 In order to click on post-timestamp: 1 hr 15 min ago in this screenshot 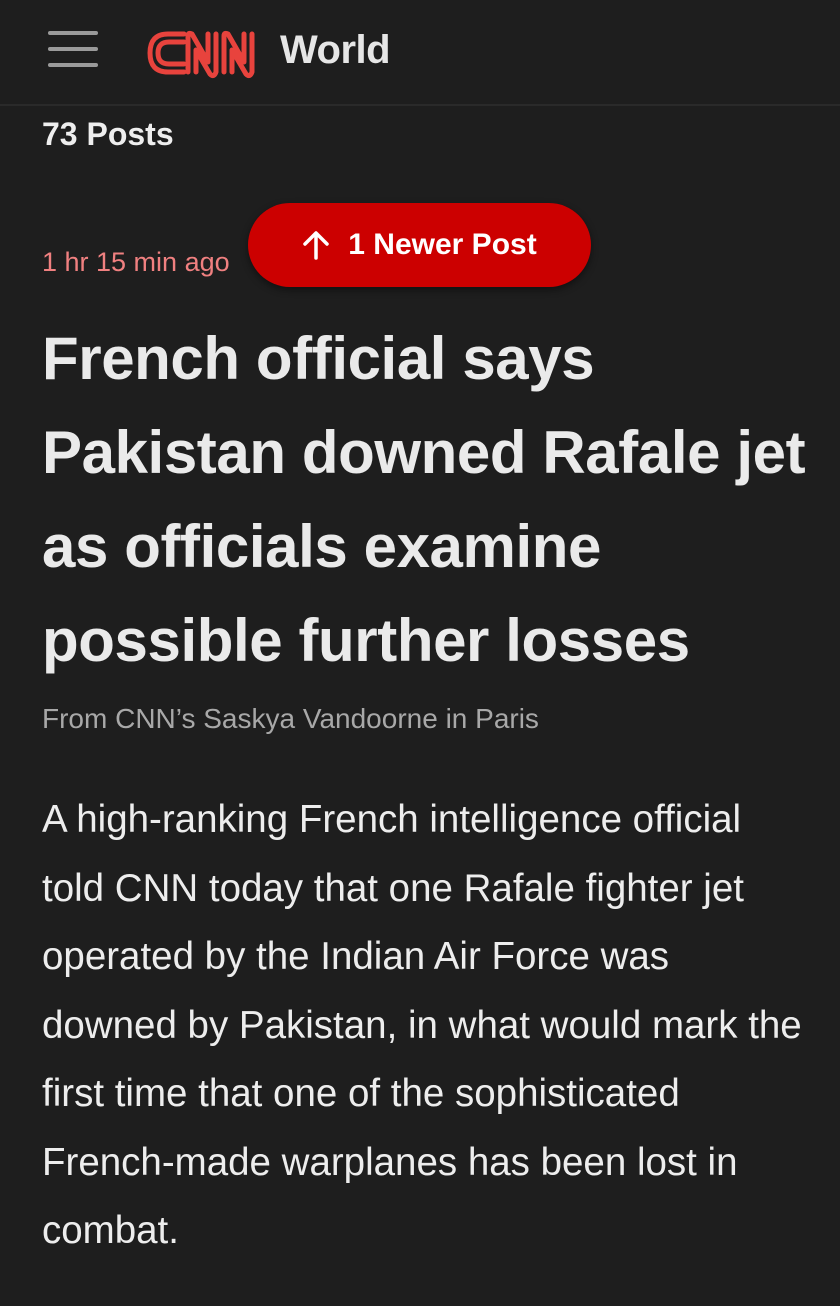, I will do `click(136, 262)`.